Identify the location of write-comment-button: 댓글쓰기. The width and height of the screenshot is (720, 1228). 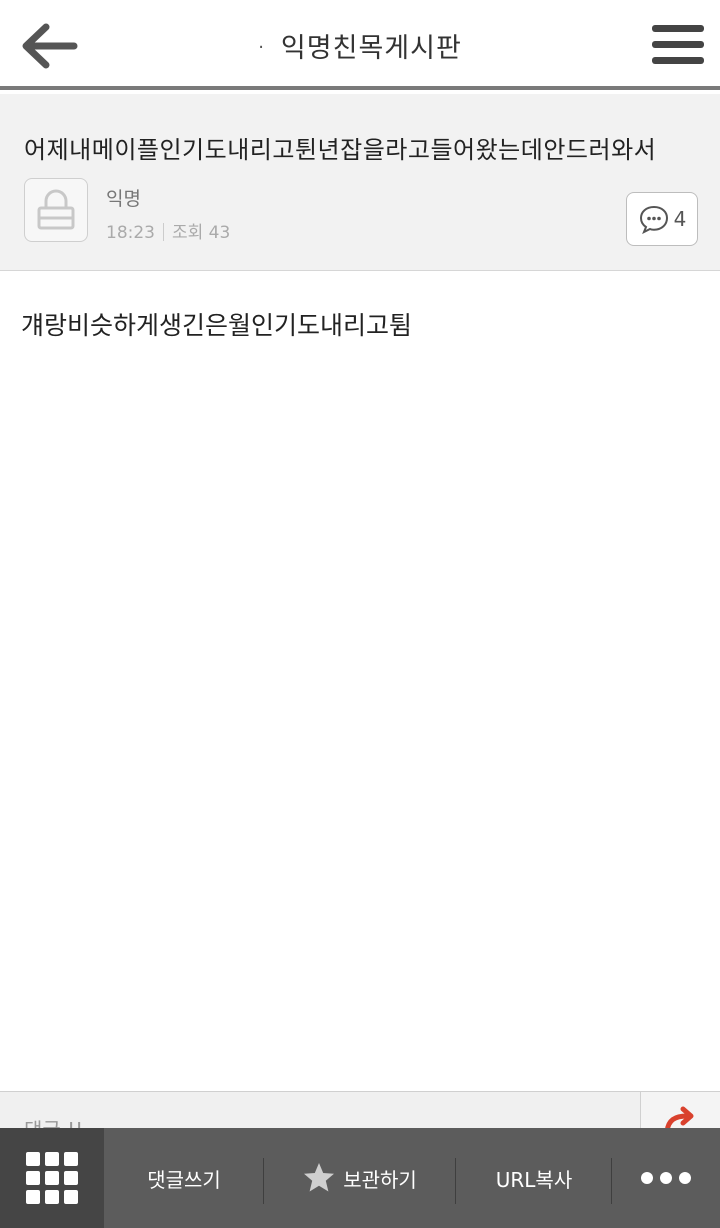
(184, 1178).